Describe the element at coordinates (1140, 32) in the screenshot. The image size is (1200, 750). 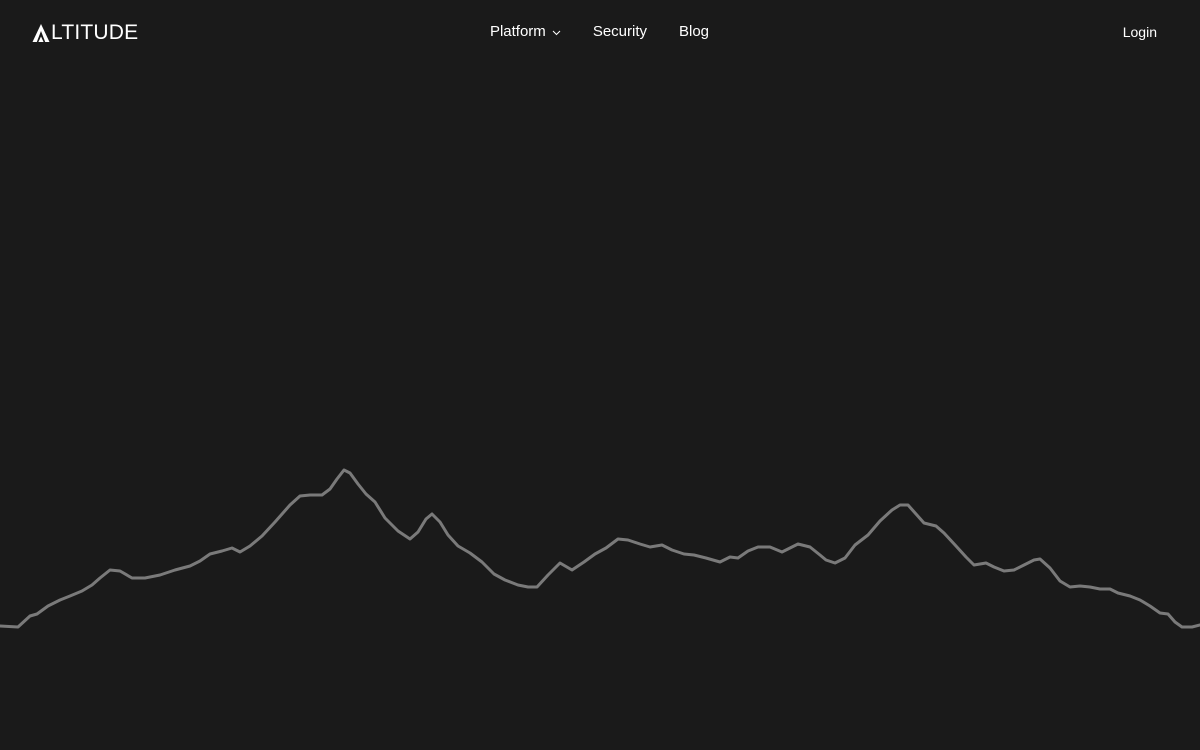
I see `login-link: Login` at that location.